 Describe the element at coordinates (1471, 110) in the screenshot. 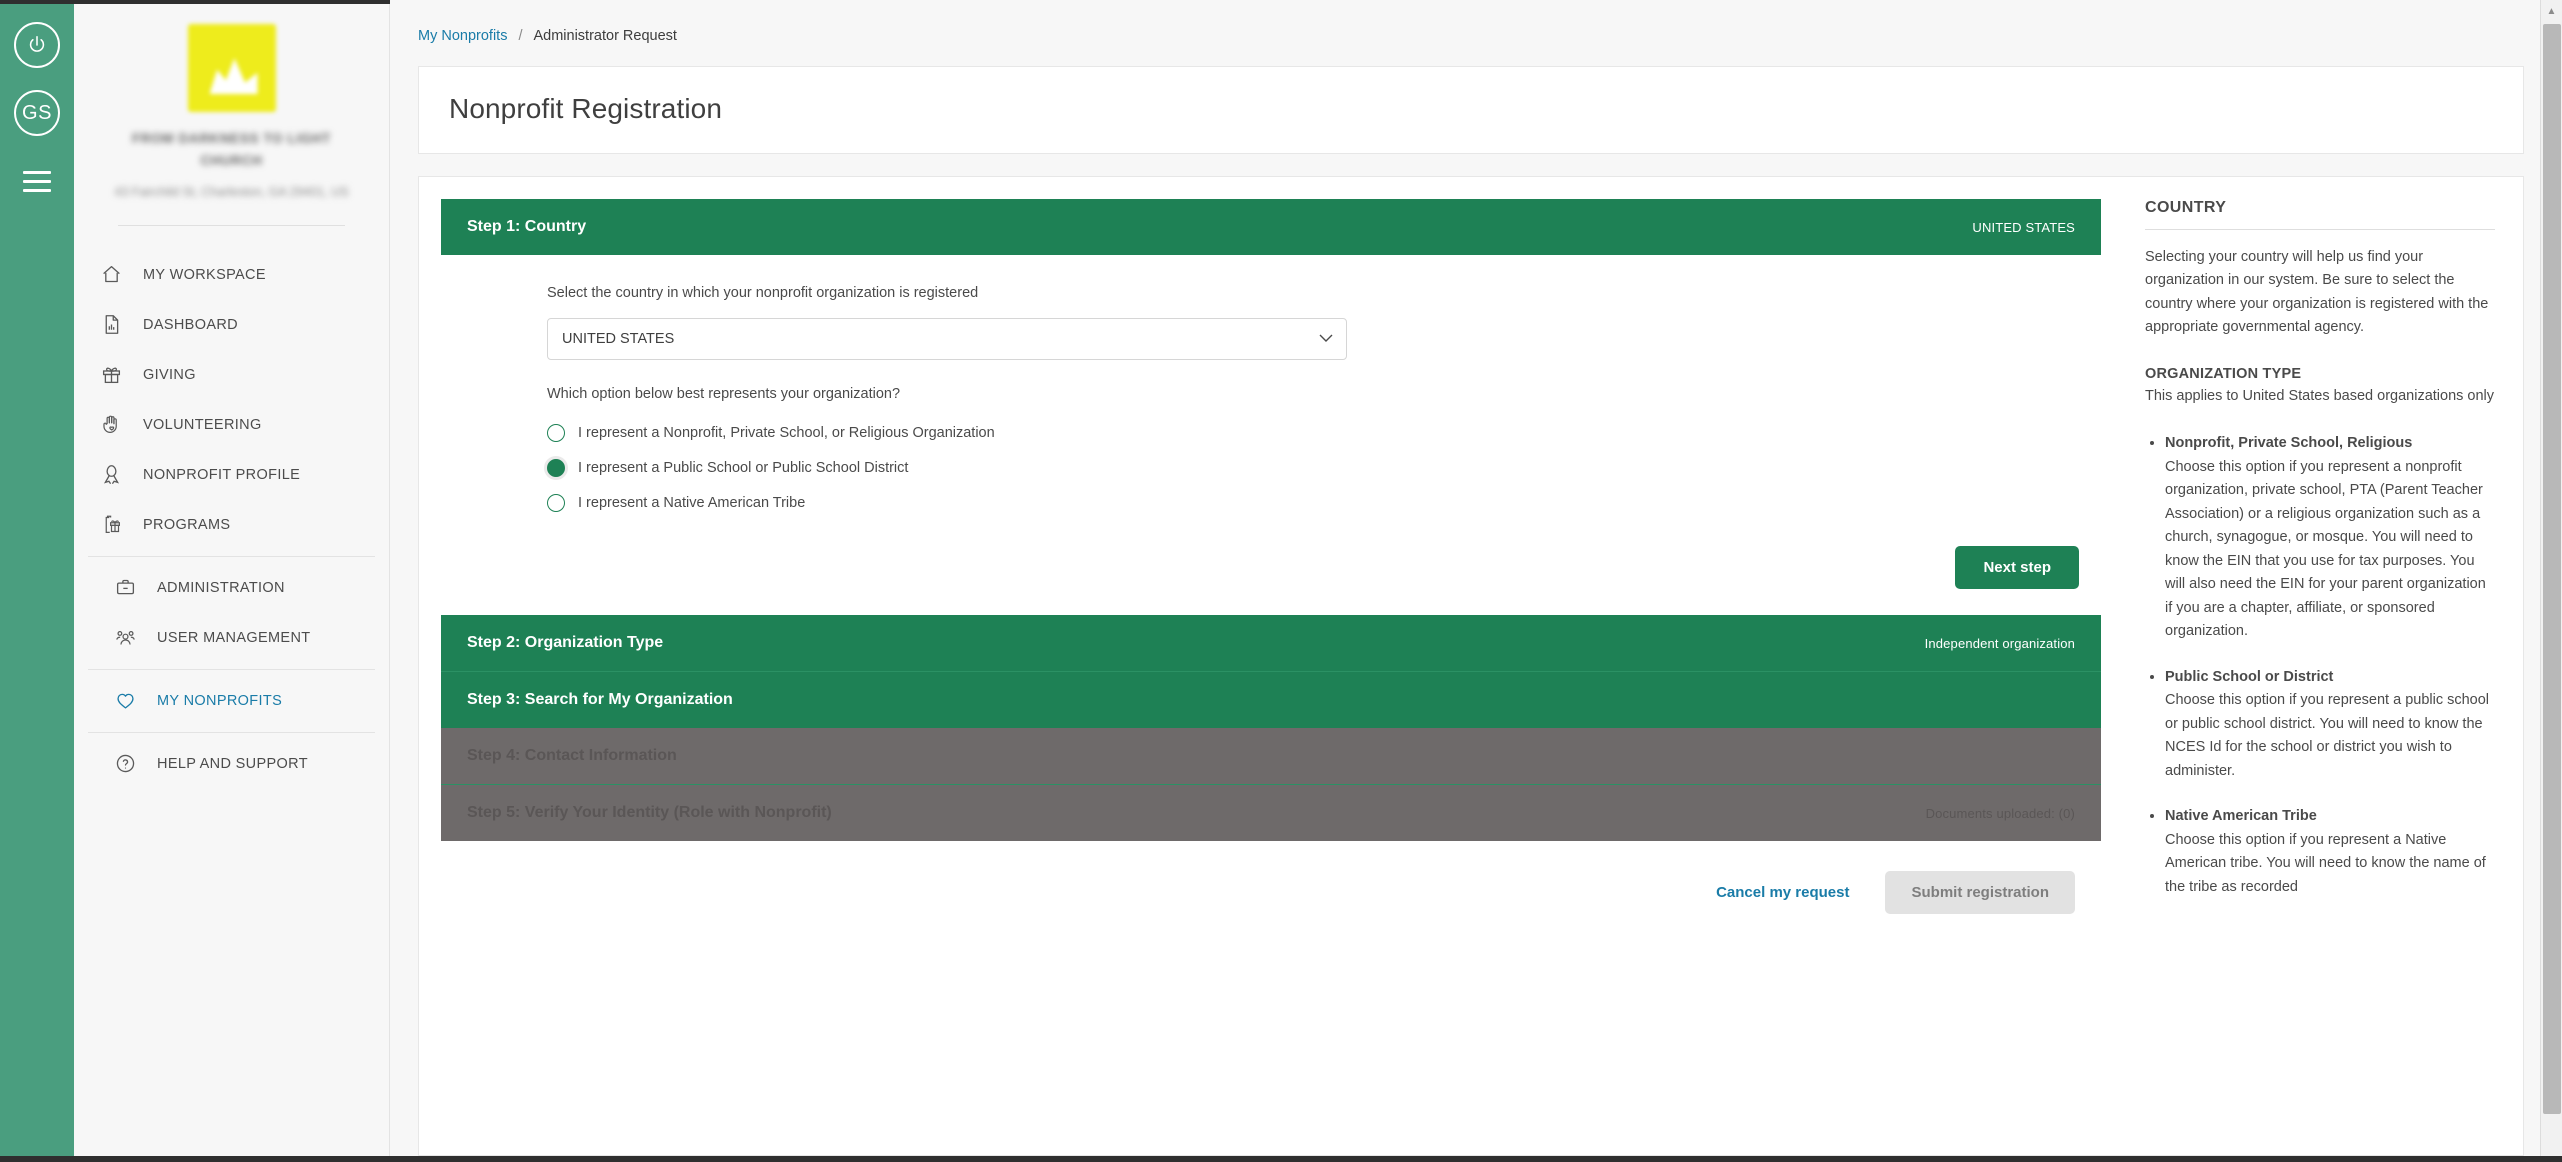

I see `page-title-card: Nonprofit Registration` at that location.